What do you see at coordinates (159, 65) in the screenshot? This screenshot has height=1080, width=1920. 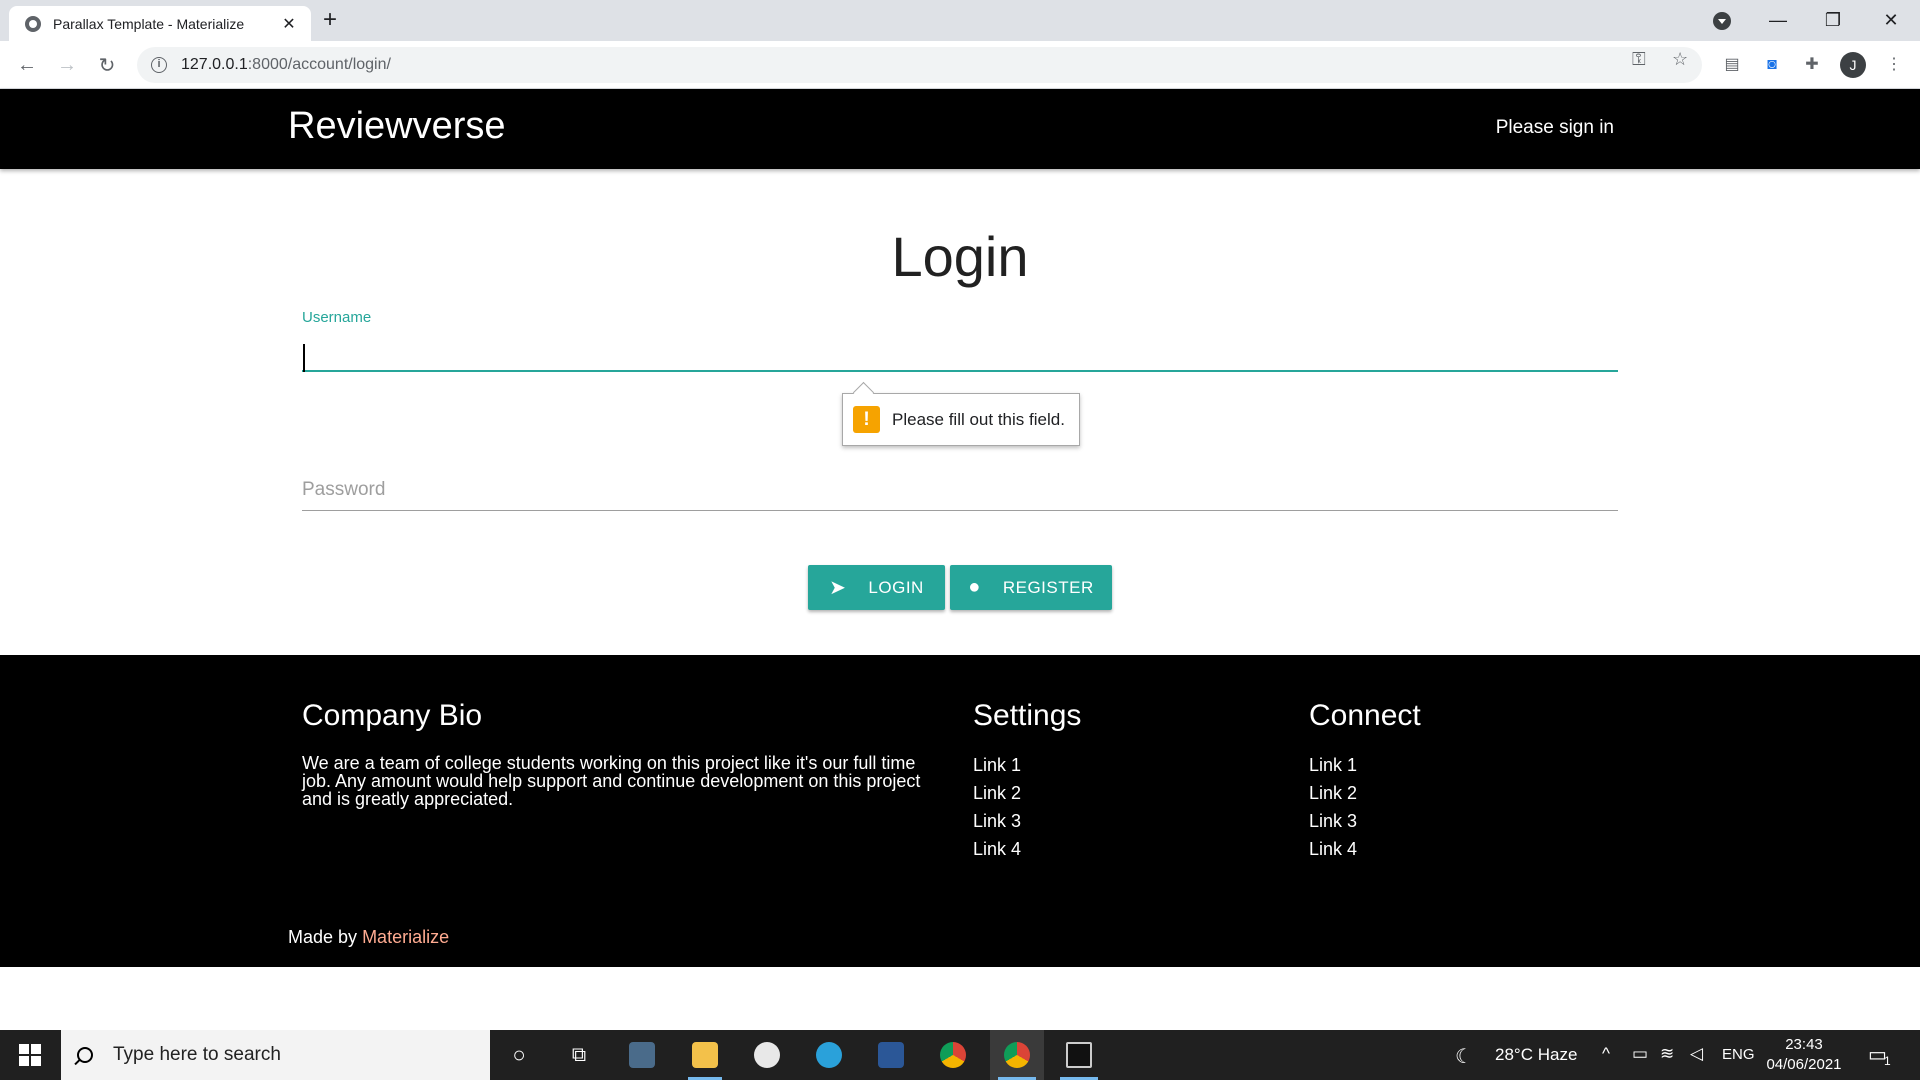 I see `site-info-icon: i` at bounding box center [159, 65].